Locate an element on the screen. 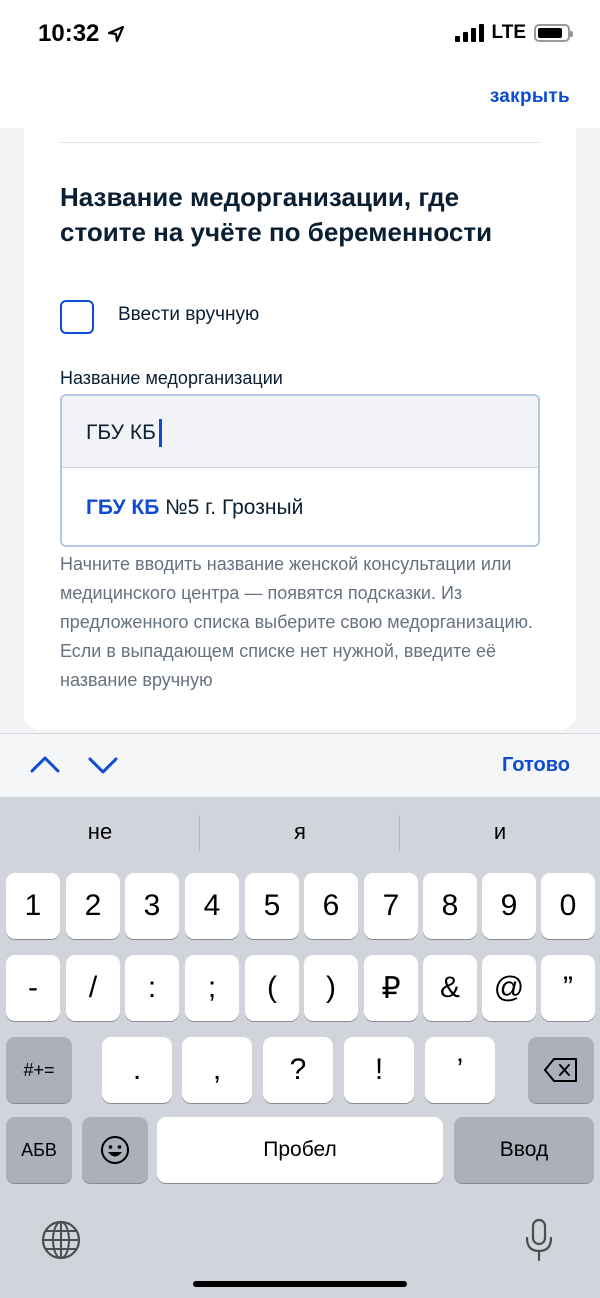  org-combobox: ГБУ КБ ГБУ КБ №5 г. Грозный is located at coordinates (300, 470).